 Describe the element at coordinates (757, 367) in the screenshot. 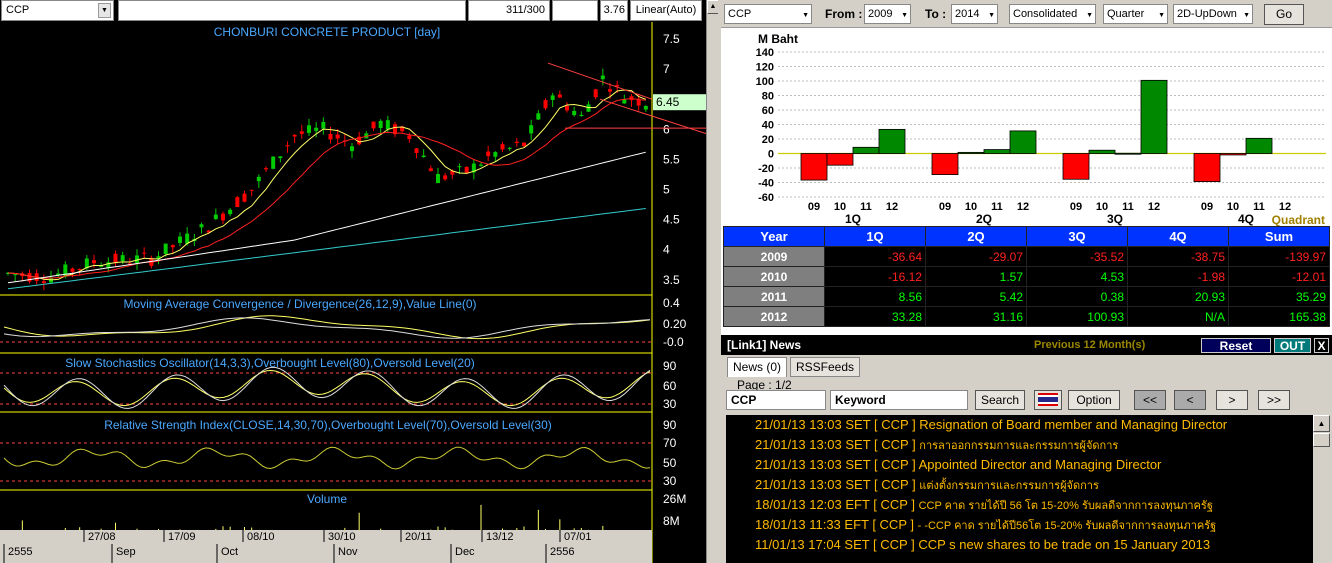

I see `tab-news: News (0)` at that location.